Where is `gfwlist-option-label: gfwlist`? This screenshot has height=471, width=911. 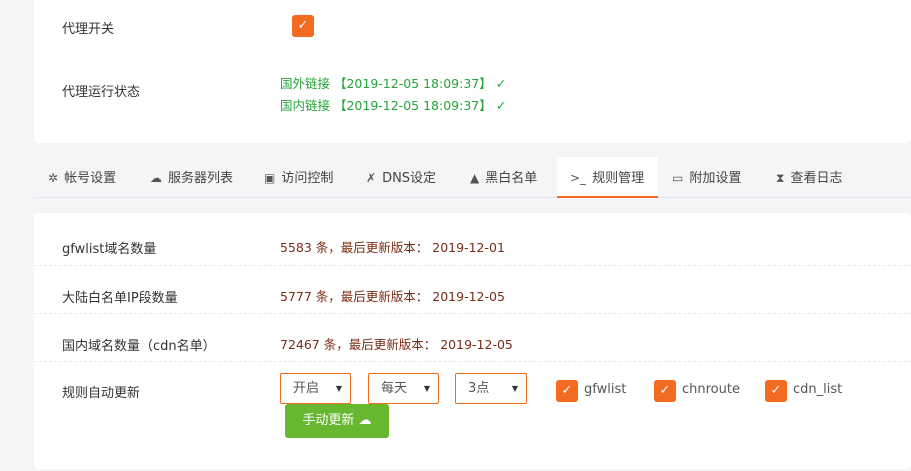 gfwlist-option-label: gfwlist is located at coordinates (605, 389).